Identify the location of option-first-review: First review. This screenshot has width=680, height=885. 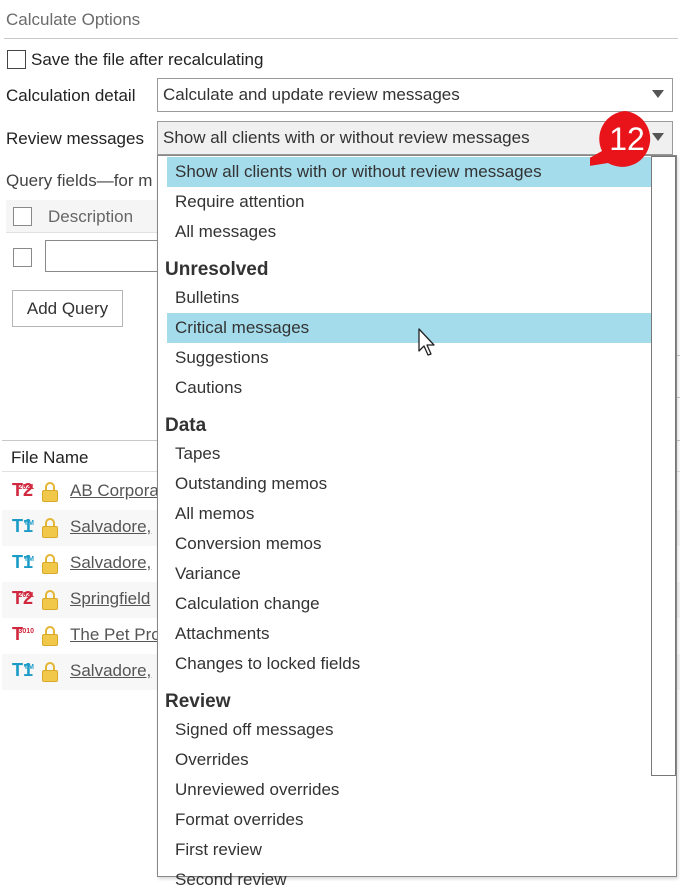
(218, 850).